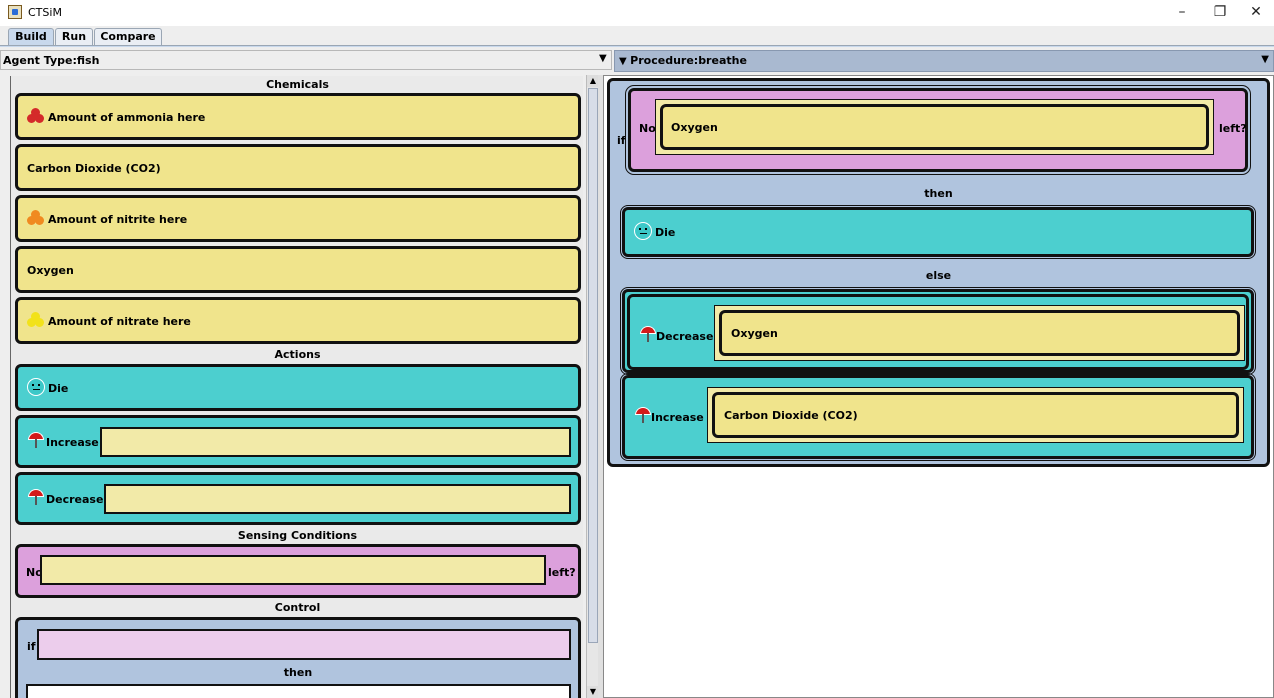  What do you see at coordinates (297, 607) in the screenshot?
I see `section-control: Control` at bounding box center [297, 607].